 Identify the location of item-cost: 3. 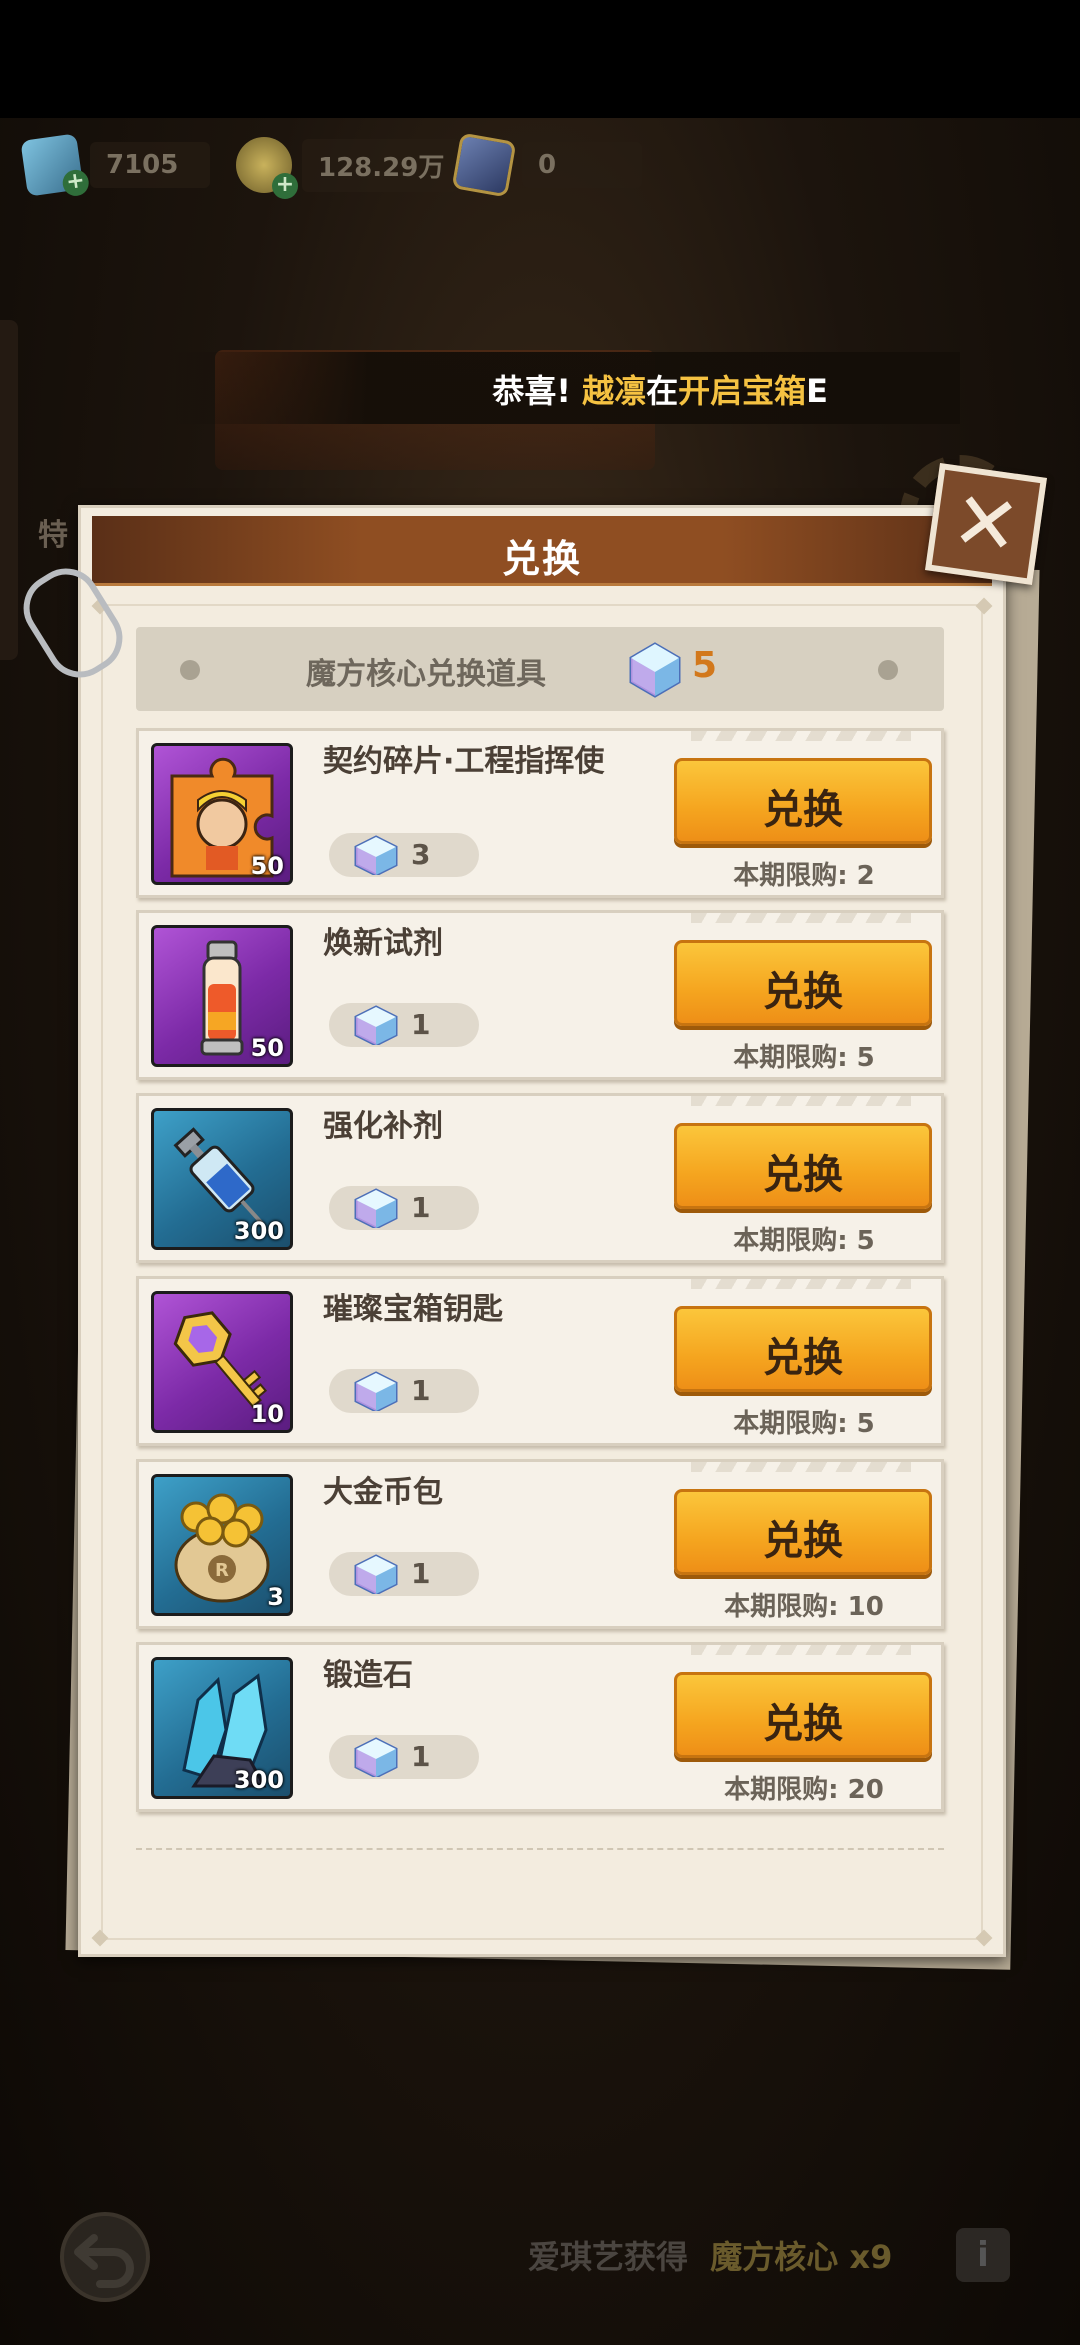
(404, 855).